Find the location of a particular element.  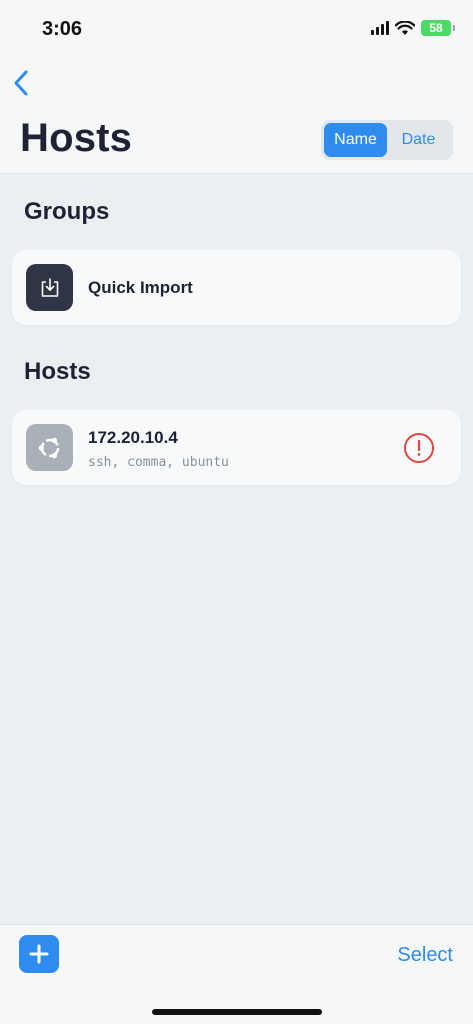

status-indicators: 58 is located at coordinates (413, 28).